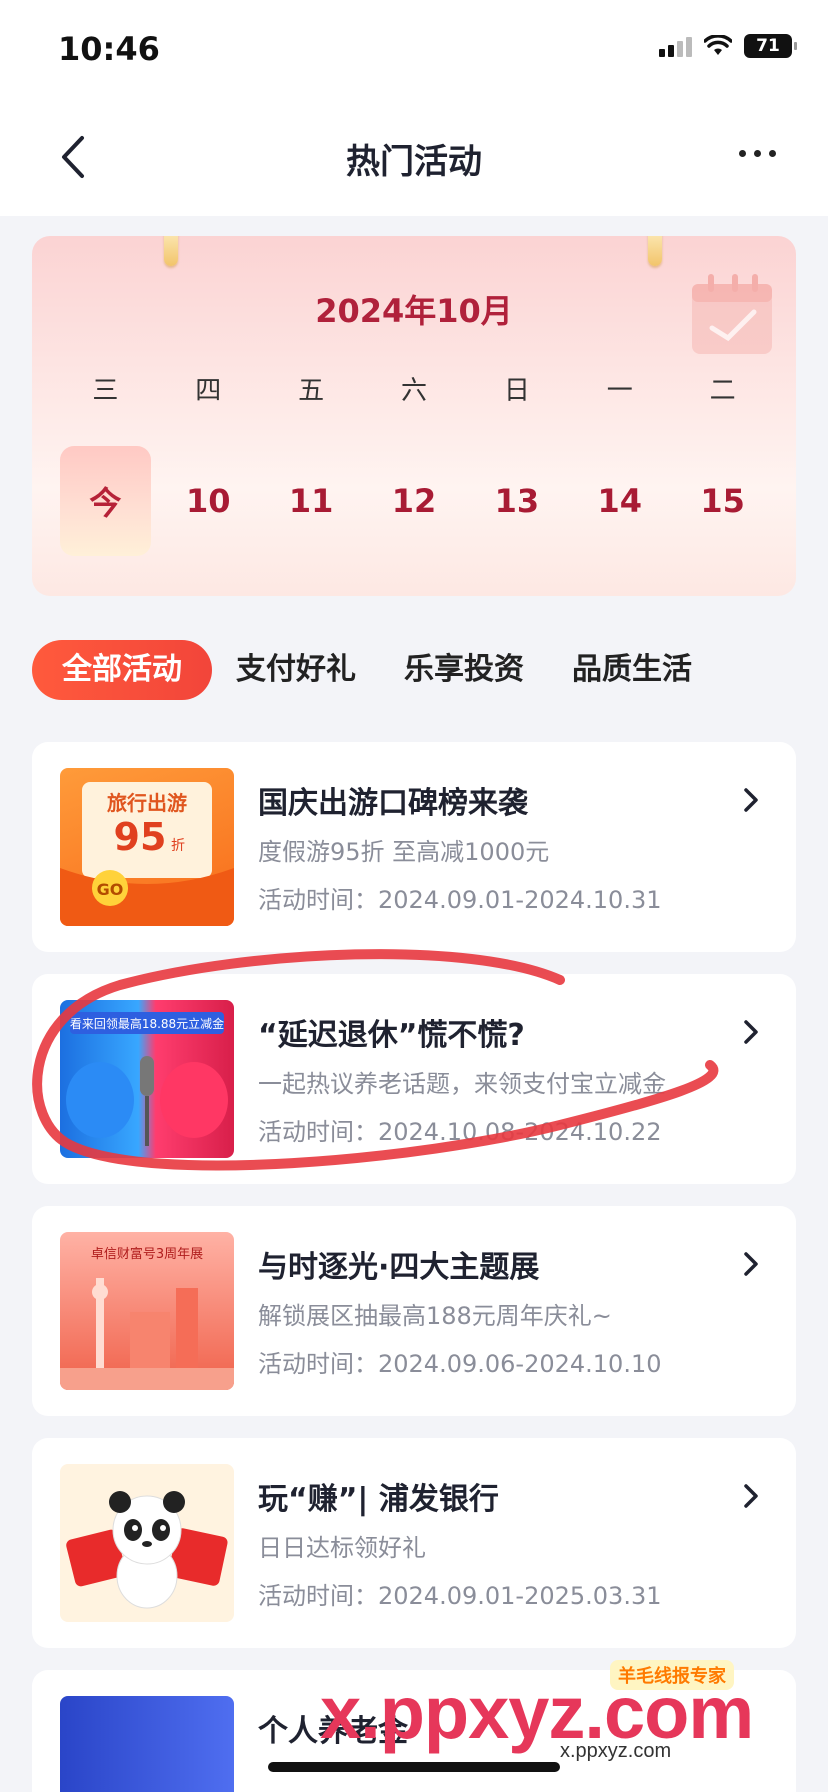 The width and height of the screenshot is (828, 1792). What do you see at coordinates (414, 391) in the screenshot?
I see `weekday-label: 六` at bounding box center [414, 391].